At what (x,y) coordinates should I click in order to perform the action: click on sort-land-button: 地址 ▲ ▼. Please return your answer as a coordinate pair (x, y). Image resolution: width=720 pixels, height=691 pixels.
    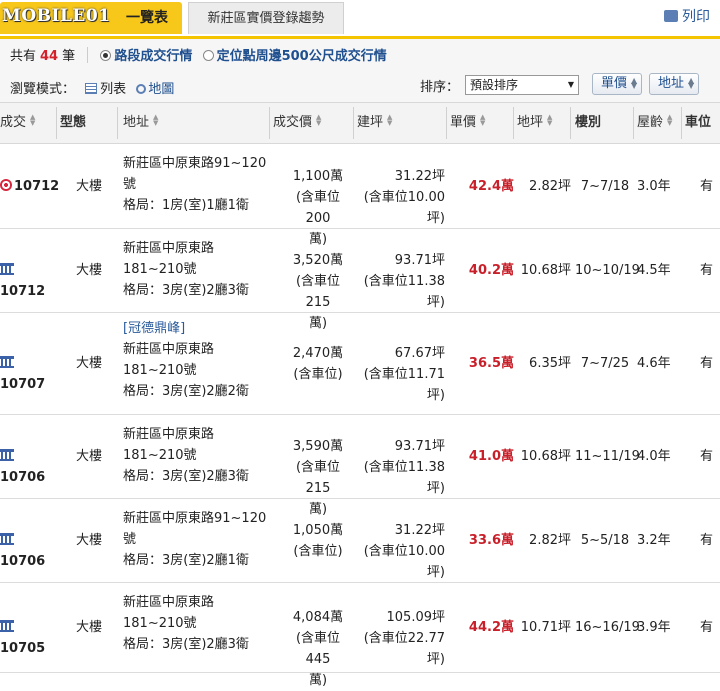
    Looking at the image, I should click on (674, 84).